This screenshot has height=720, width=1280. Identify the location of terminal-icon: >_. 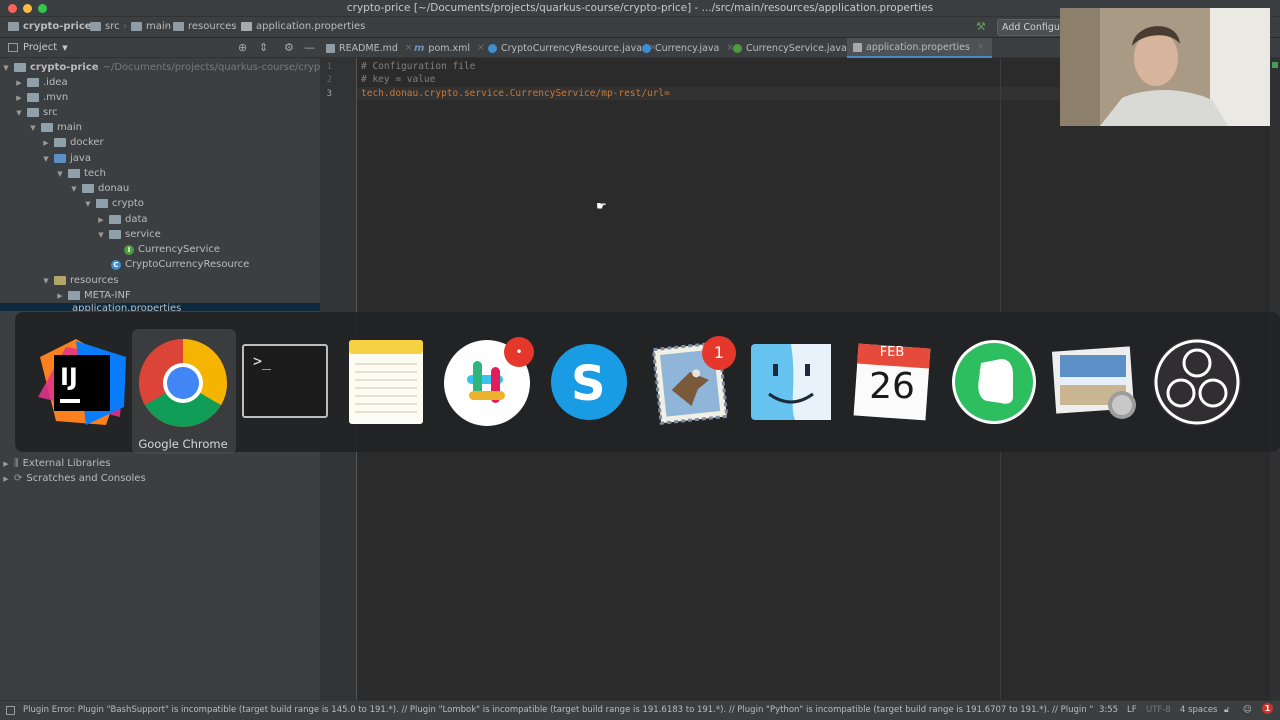
(285, 381).